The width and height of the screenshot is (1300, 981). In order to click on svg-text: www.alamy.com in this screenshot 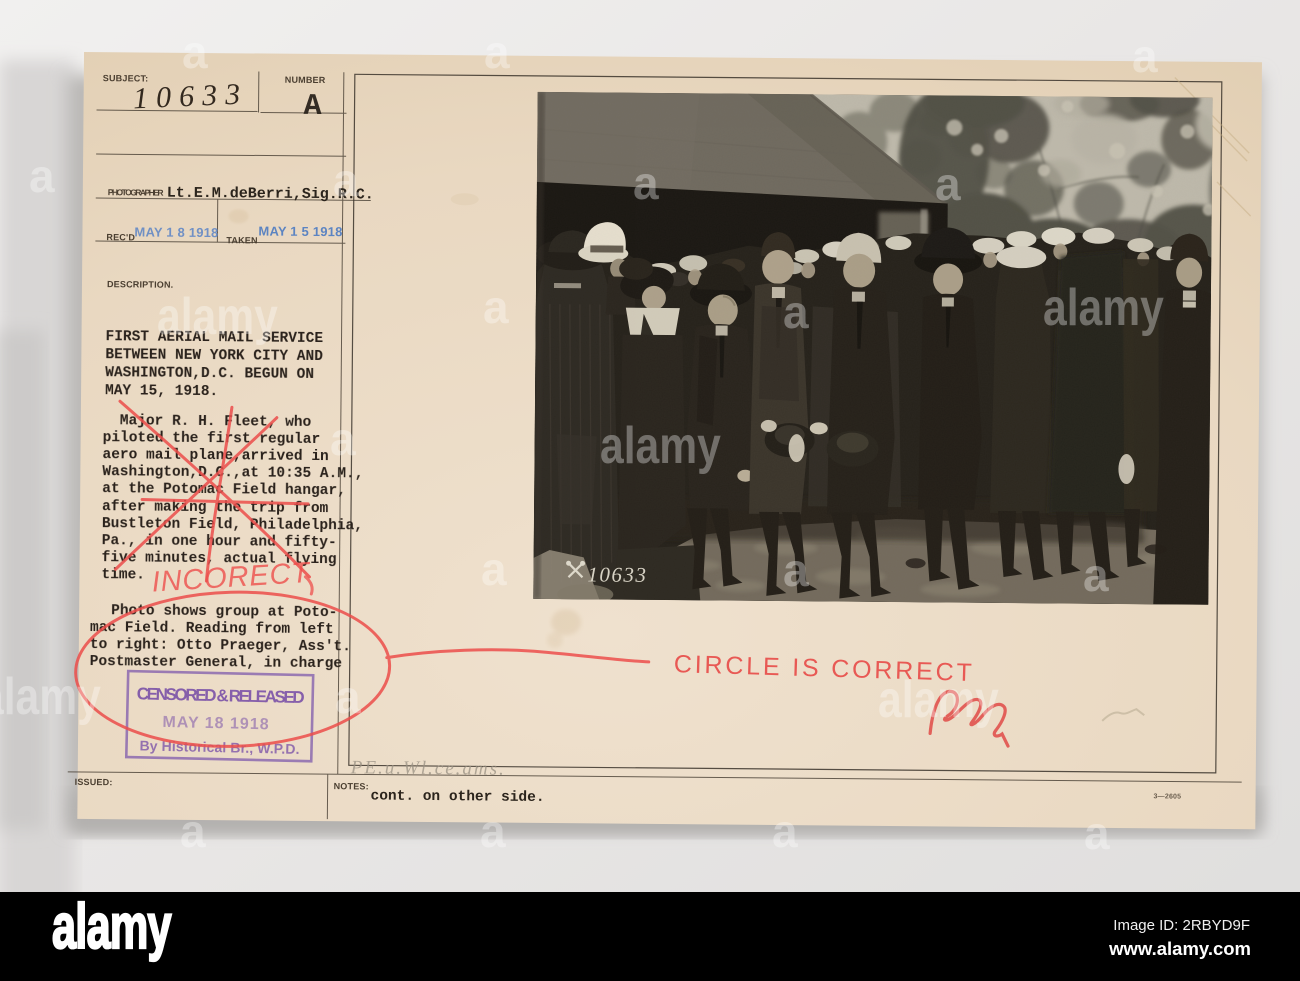, I will do `click(1179, 948)`.